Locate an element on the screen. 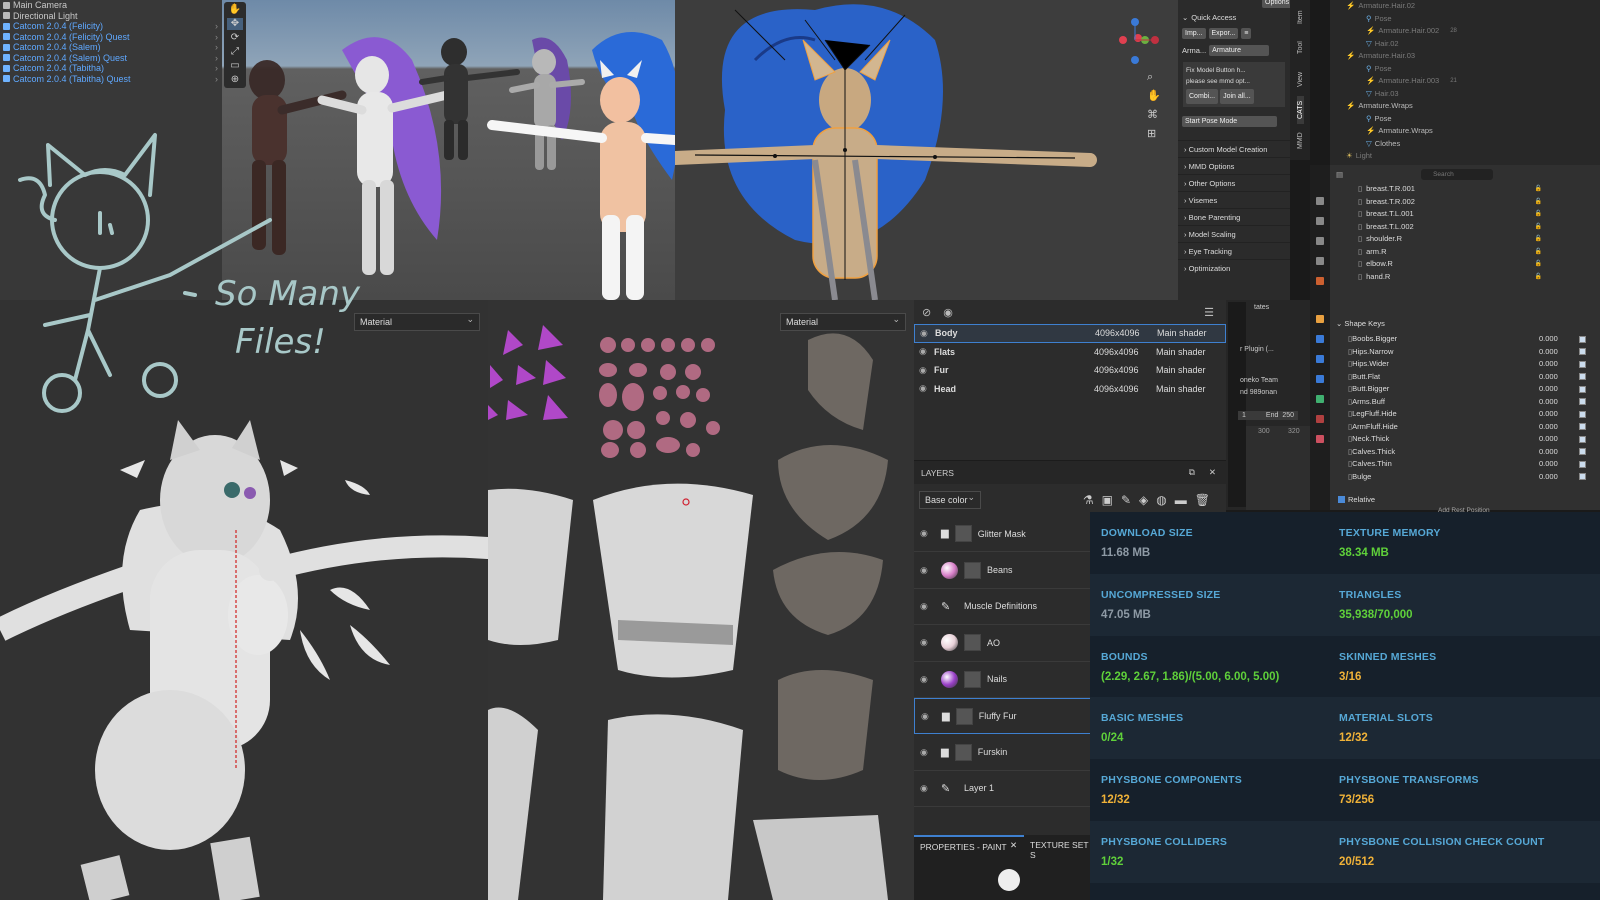  quick-access-header: ⌄ Quick Access is located at coordinates (1234, 17).